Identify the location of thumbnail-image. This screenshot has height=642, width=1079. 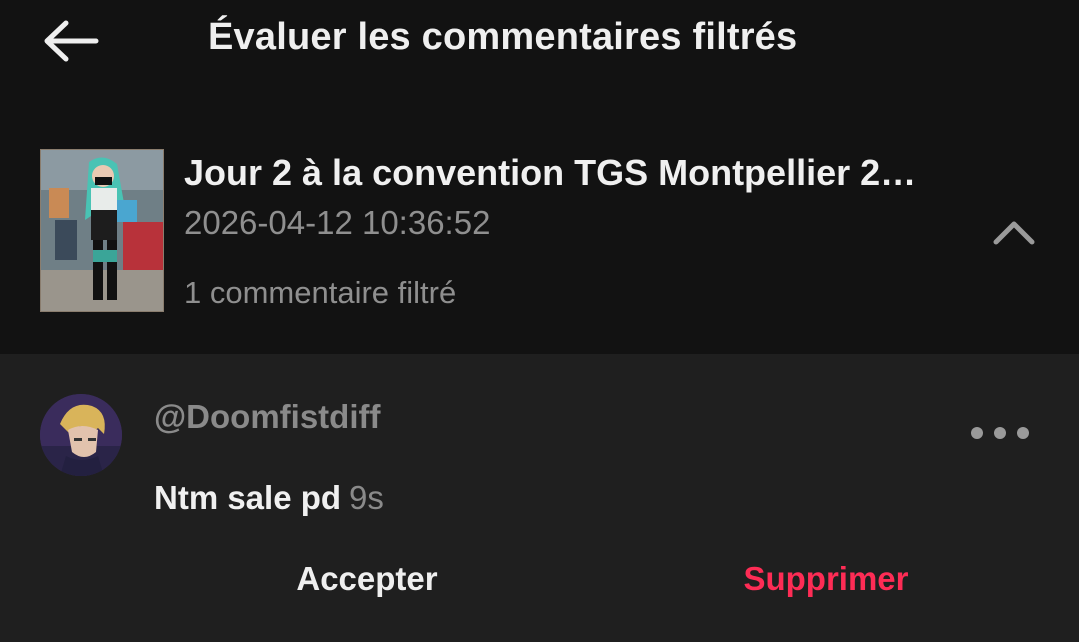
(102, 230).